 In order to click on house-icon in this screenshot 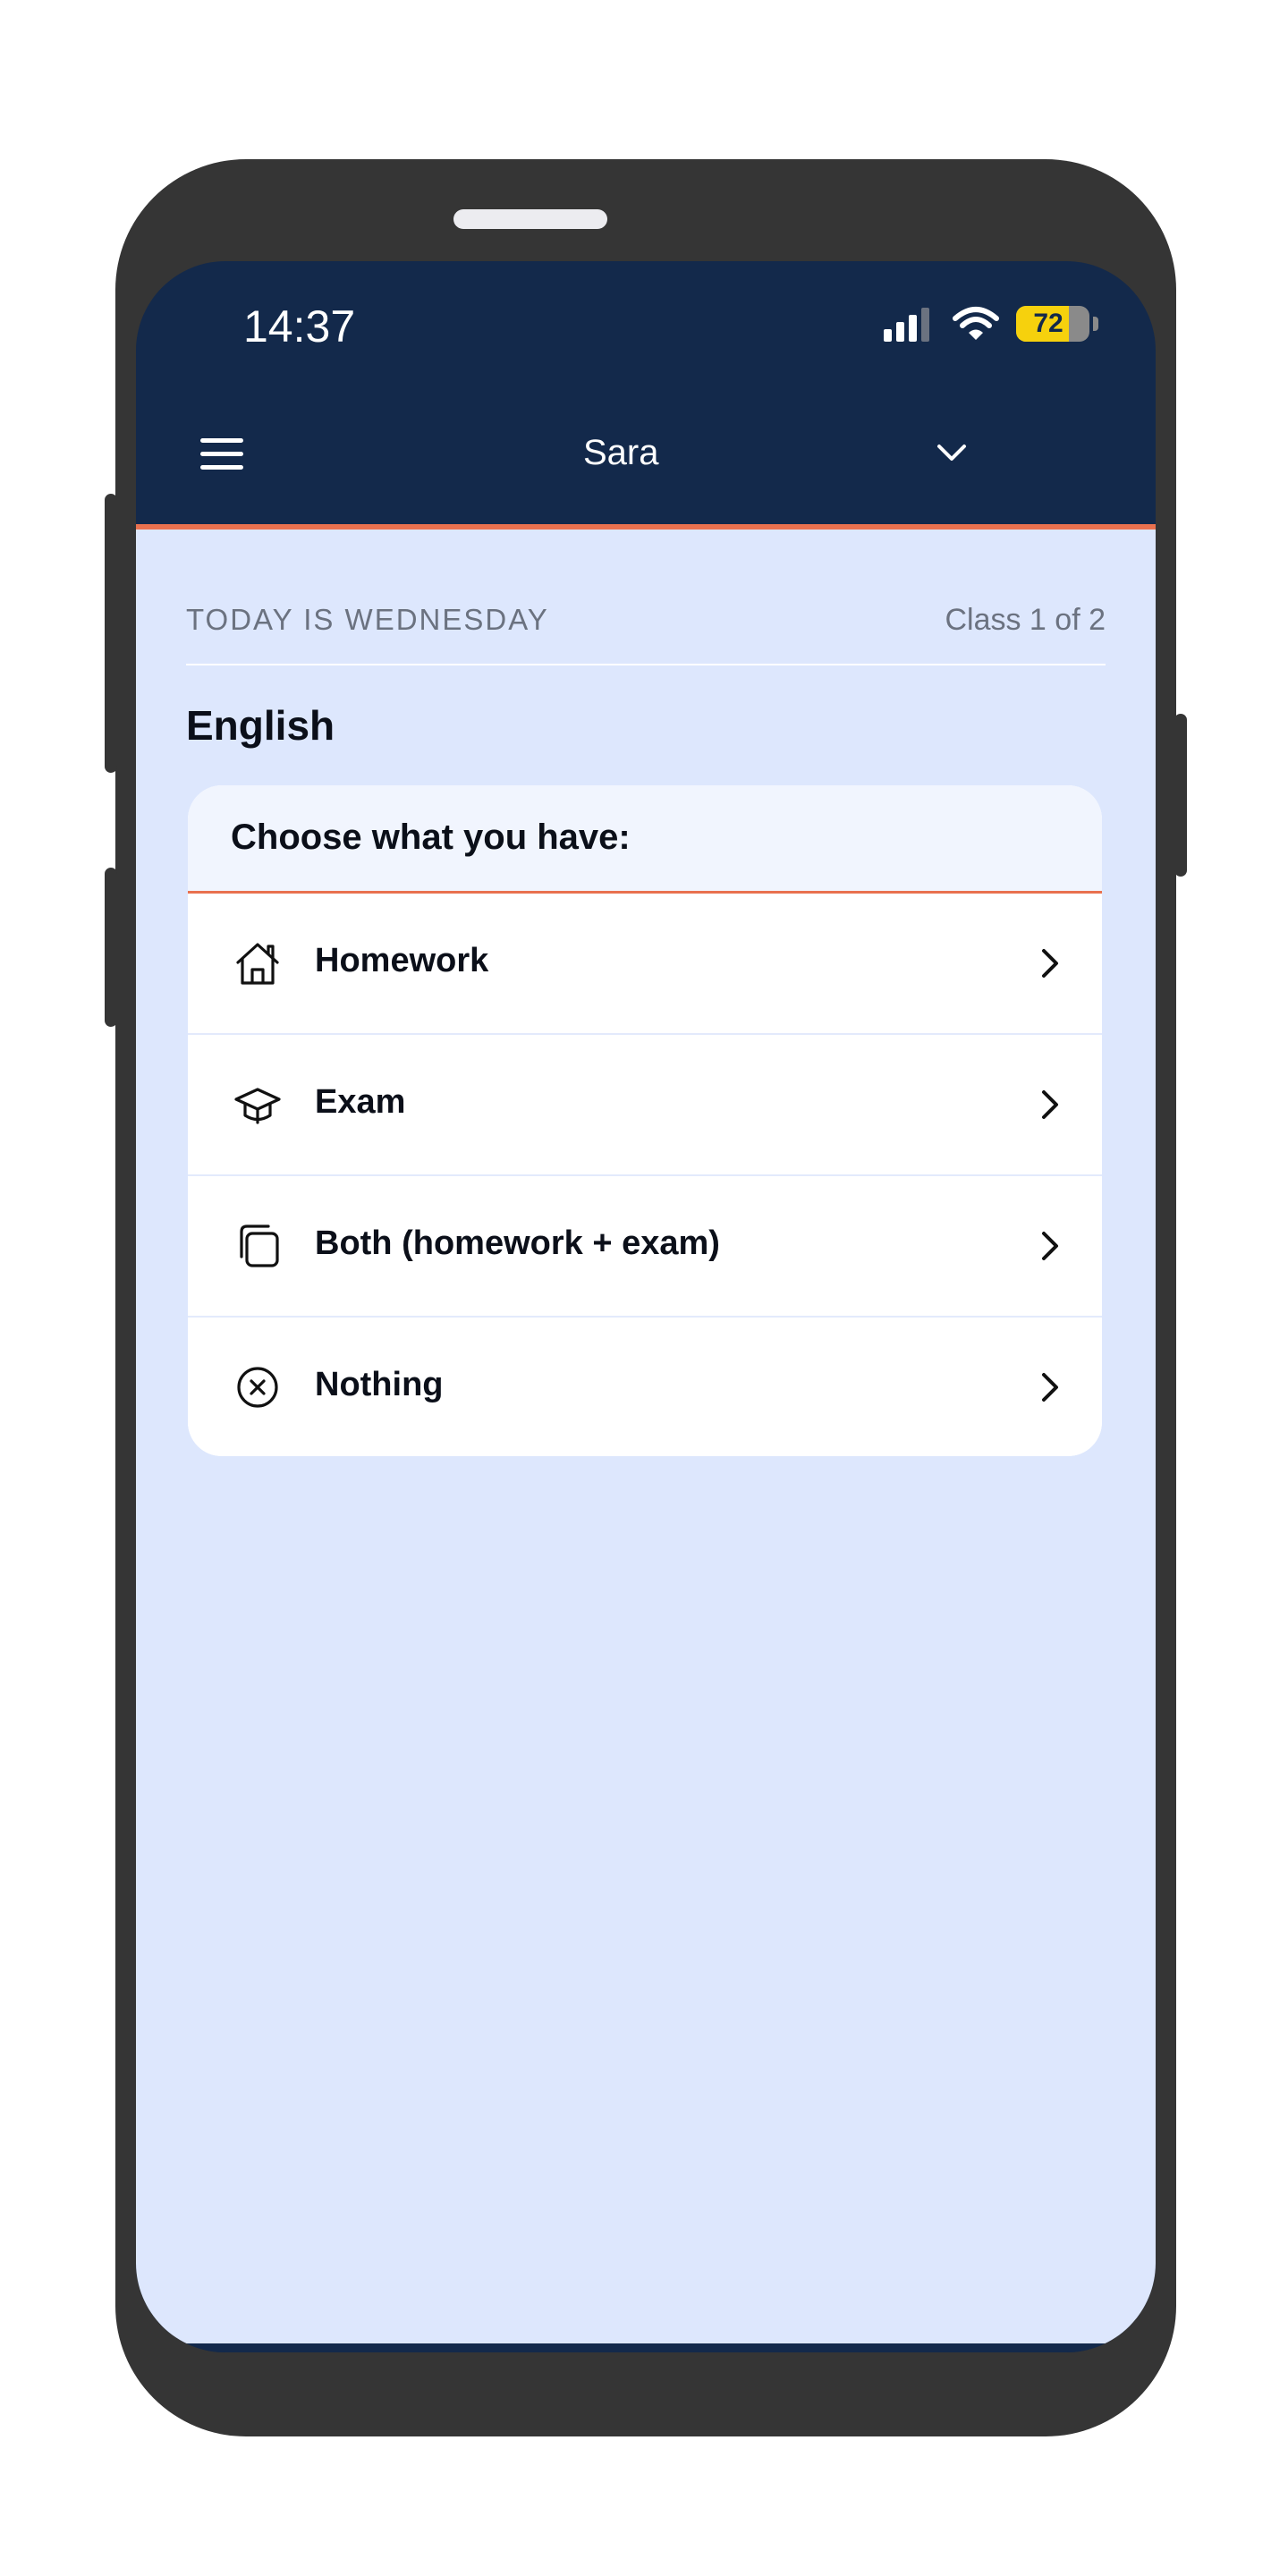, I will do `click(257, 964)`.